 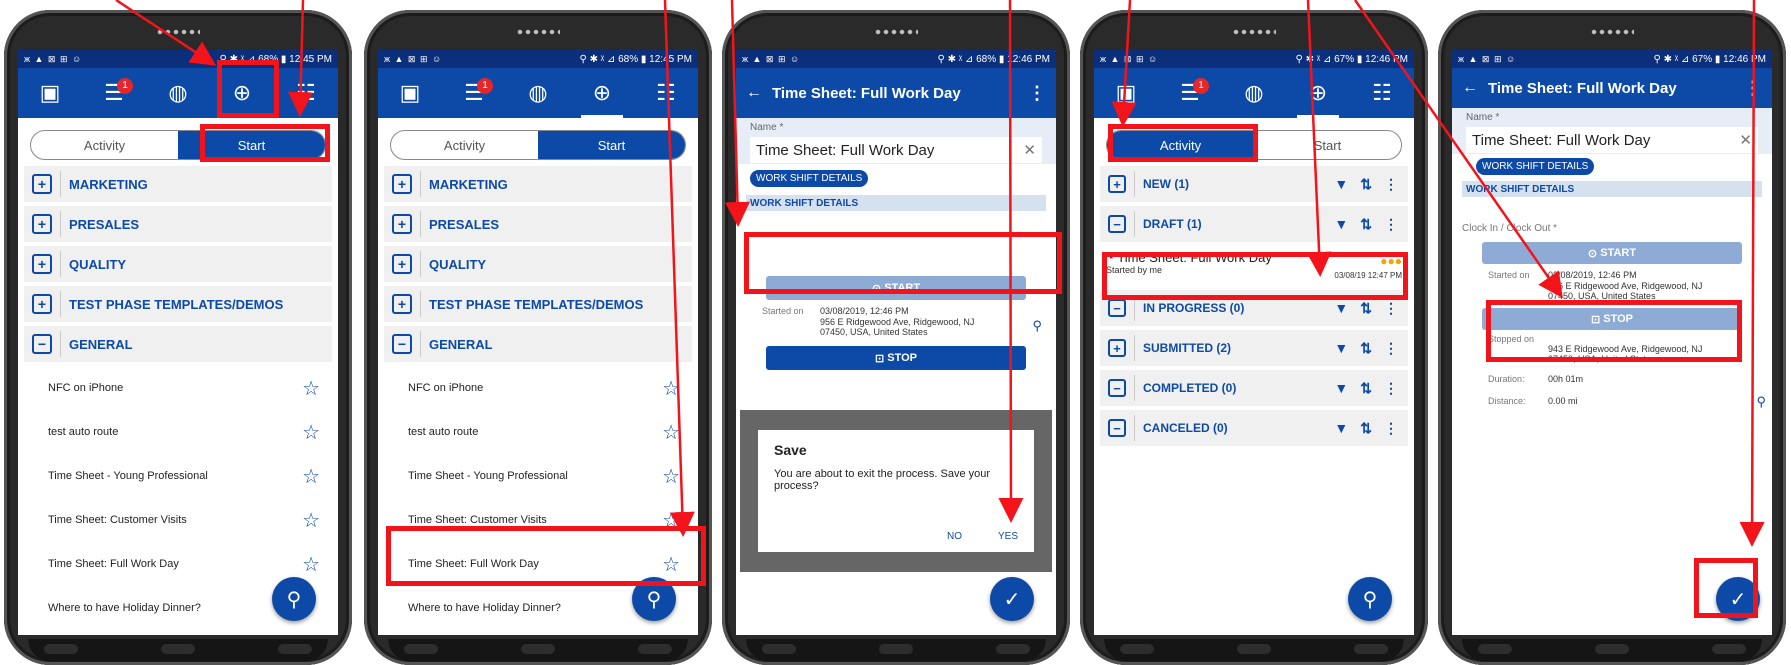 What do you see at coordinates (178, 520) in the screenshot?
I see `process-item: Time Sheet: Customer Visits ☆` at bounding box center [178, 520].